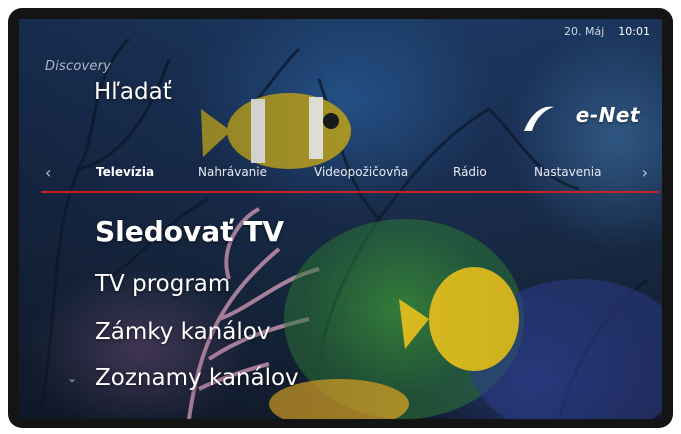 Image resolution: width=681 pixels, height=434 pixels. I want to click on menu-item-zoznamy-kanalov: Zoznamy kanálov, so click(197, 378).